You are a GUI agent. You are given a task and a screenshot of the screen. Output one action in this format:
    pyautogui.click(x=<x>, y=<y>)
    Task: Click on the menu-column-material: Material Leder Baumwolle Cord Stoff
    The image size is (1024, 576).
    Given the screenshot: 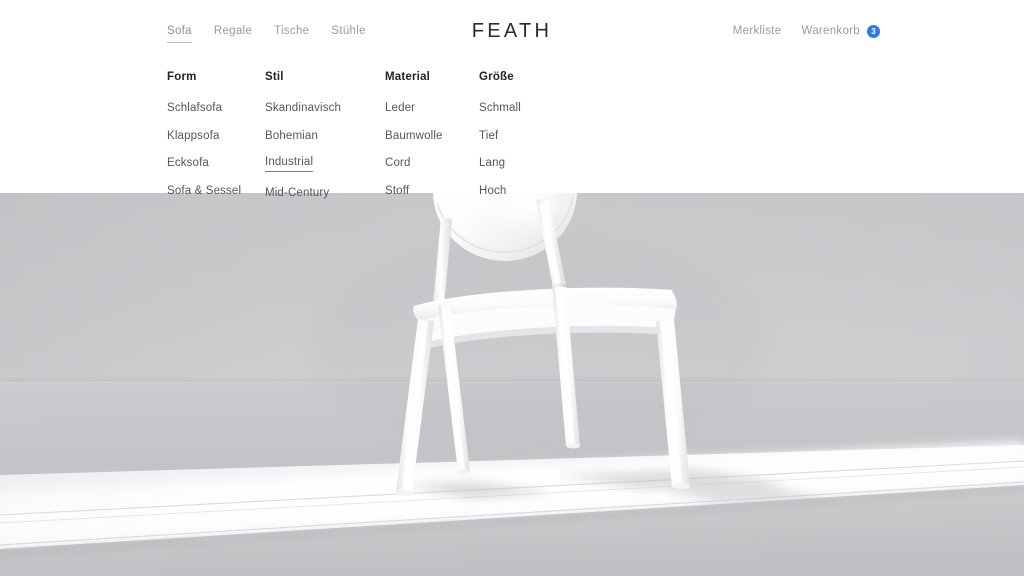 What is the action you would take?
    pyautogui.click(x=432, y=140)
    